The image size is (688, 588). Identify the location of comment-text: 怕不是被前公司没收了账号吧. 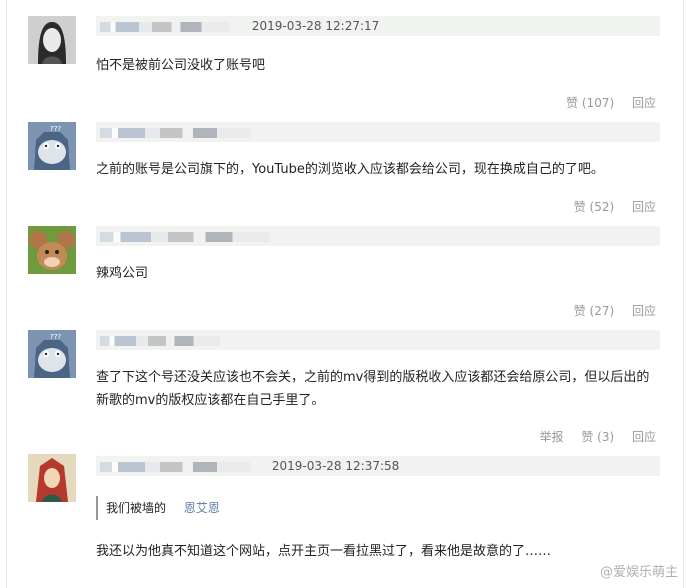
(181, 65).